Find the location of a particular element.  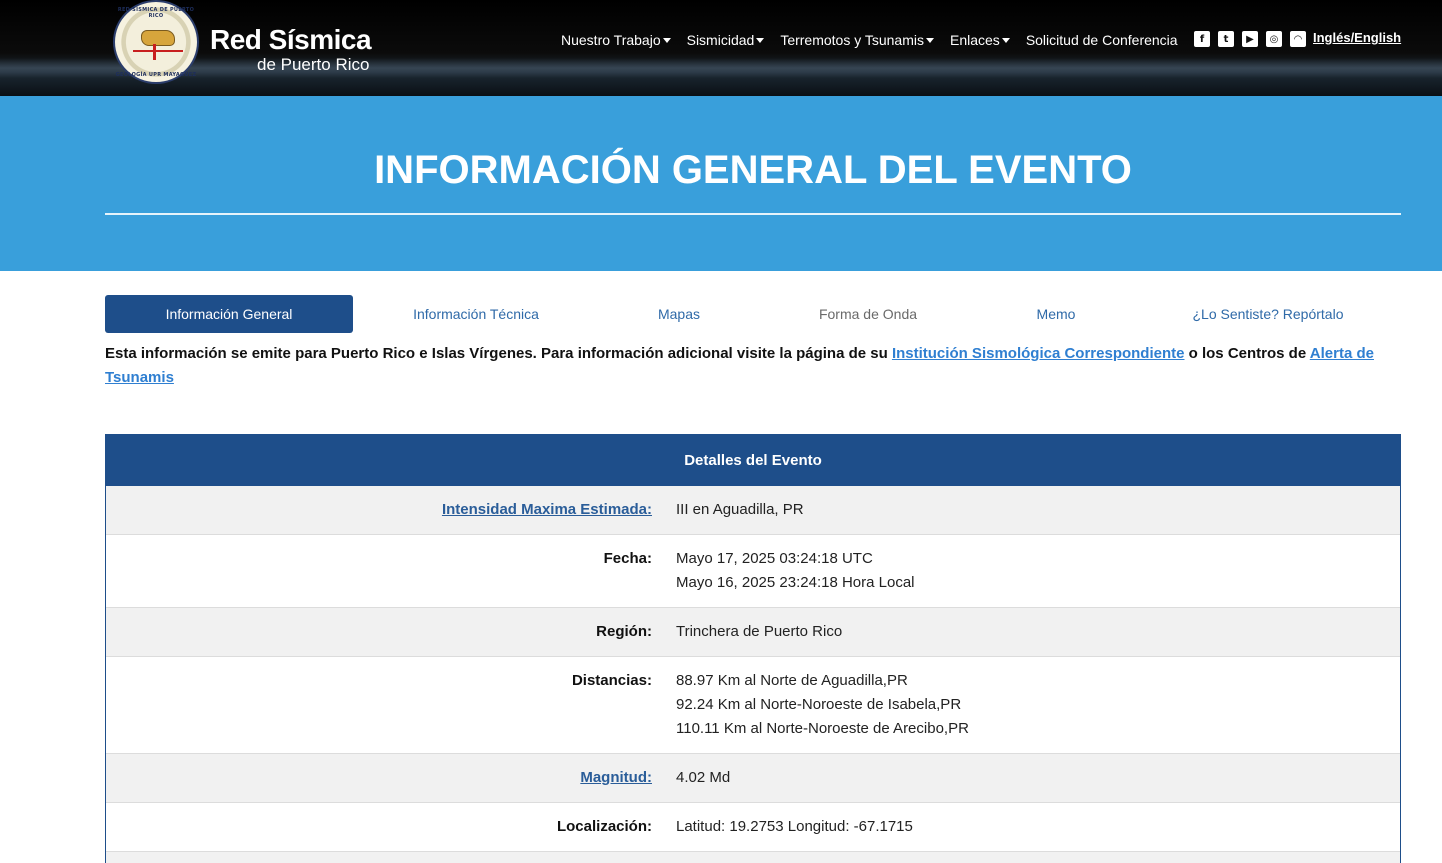

brand-subtitle: de Puerto Rico is located at coordinates (313, 65).